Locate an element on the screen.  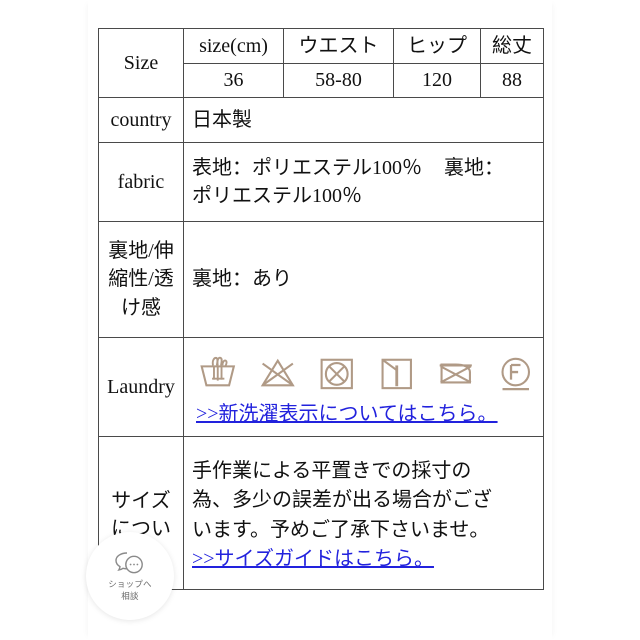
column-header-size-cm: size(cm) is located at coordinates (233, 46).